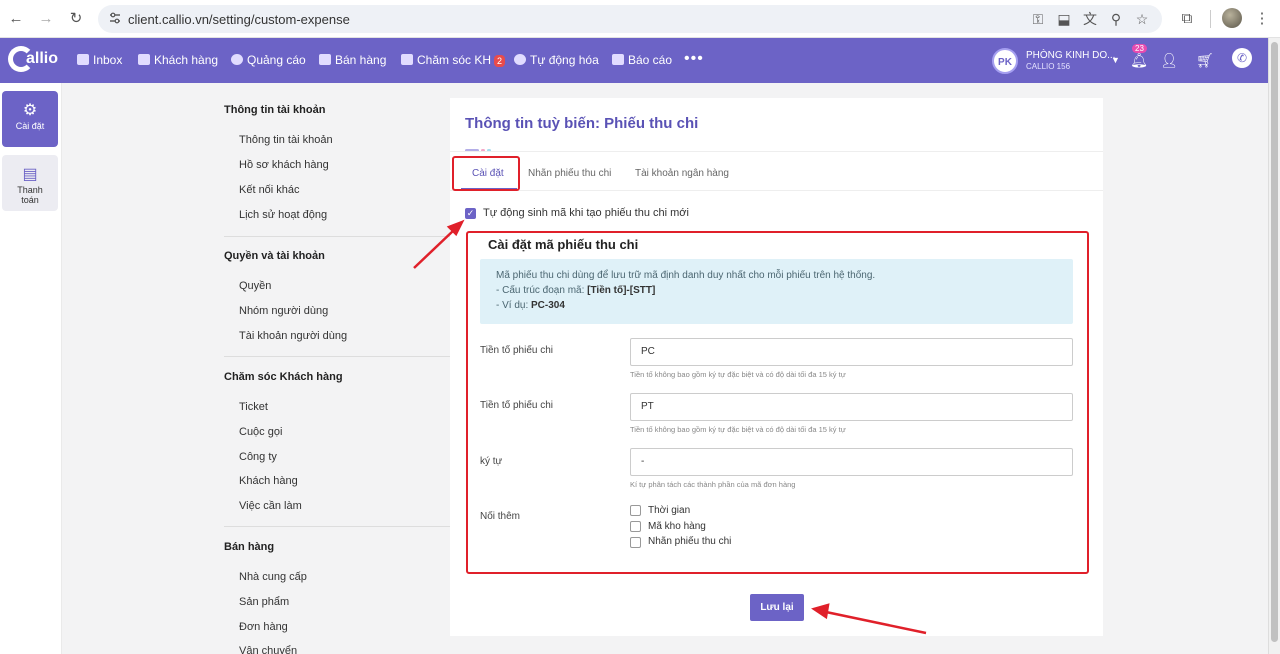 This screenshot has height=654, width=1280. I want to click on menu-section-title: Quyền và tài khoản, so click(274, 256).